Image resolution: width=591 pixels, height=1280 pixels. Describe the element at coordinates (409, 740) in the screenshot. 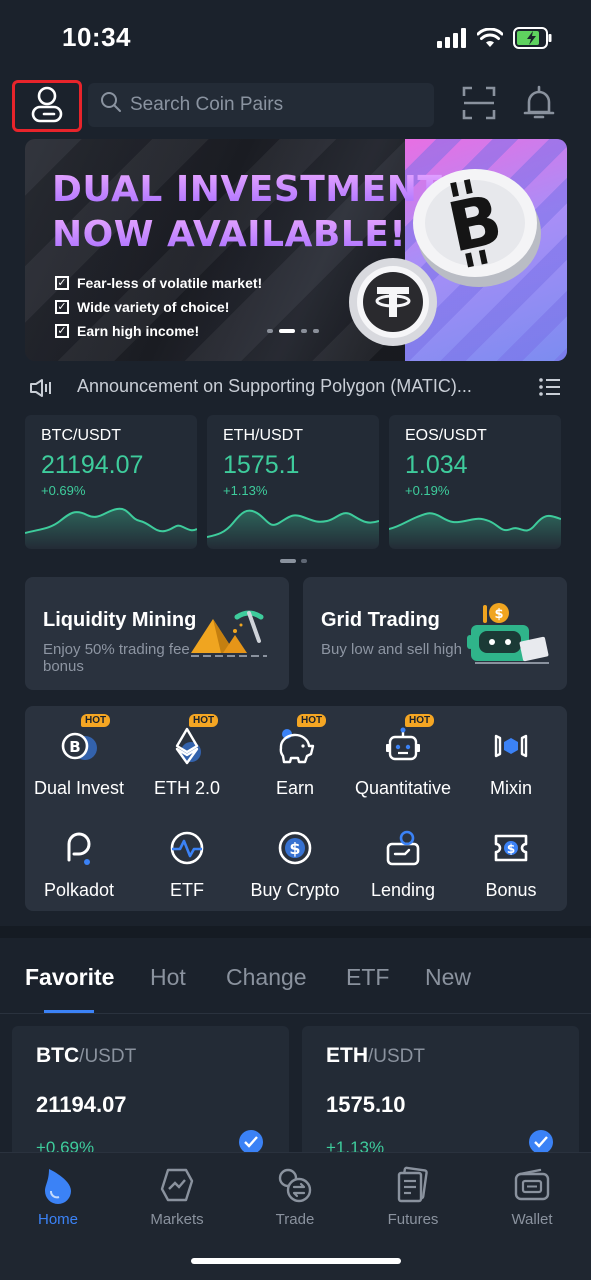

I see `robot-icon: HOT` at that location.